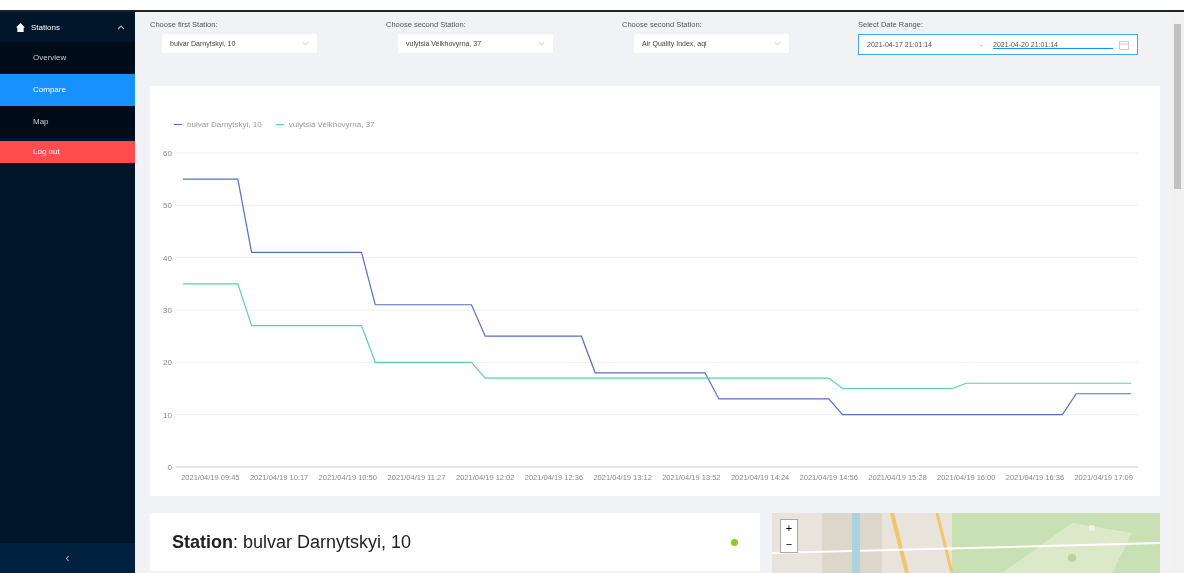 The image size is (1184, 573). Describe the element at coordinates (167, 363) in the screenshot. I see `axis-tick-label: 20` at that location.